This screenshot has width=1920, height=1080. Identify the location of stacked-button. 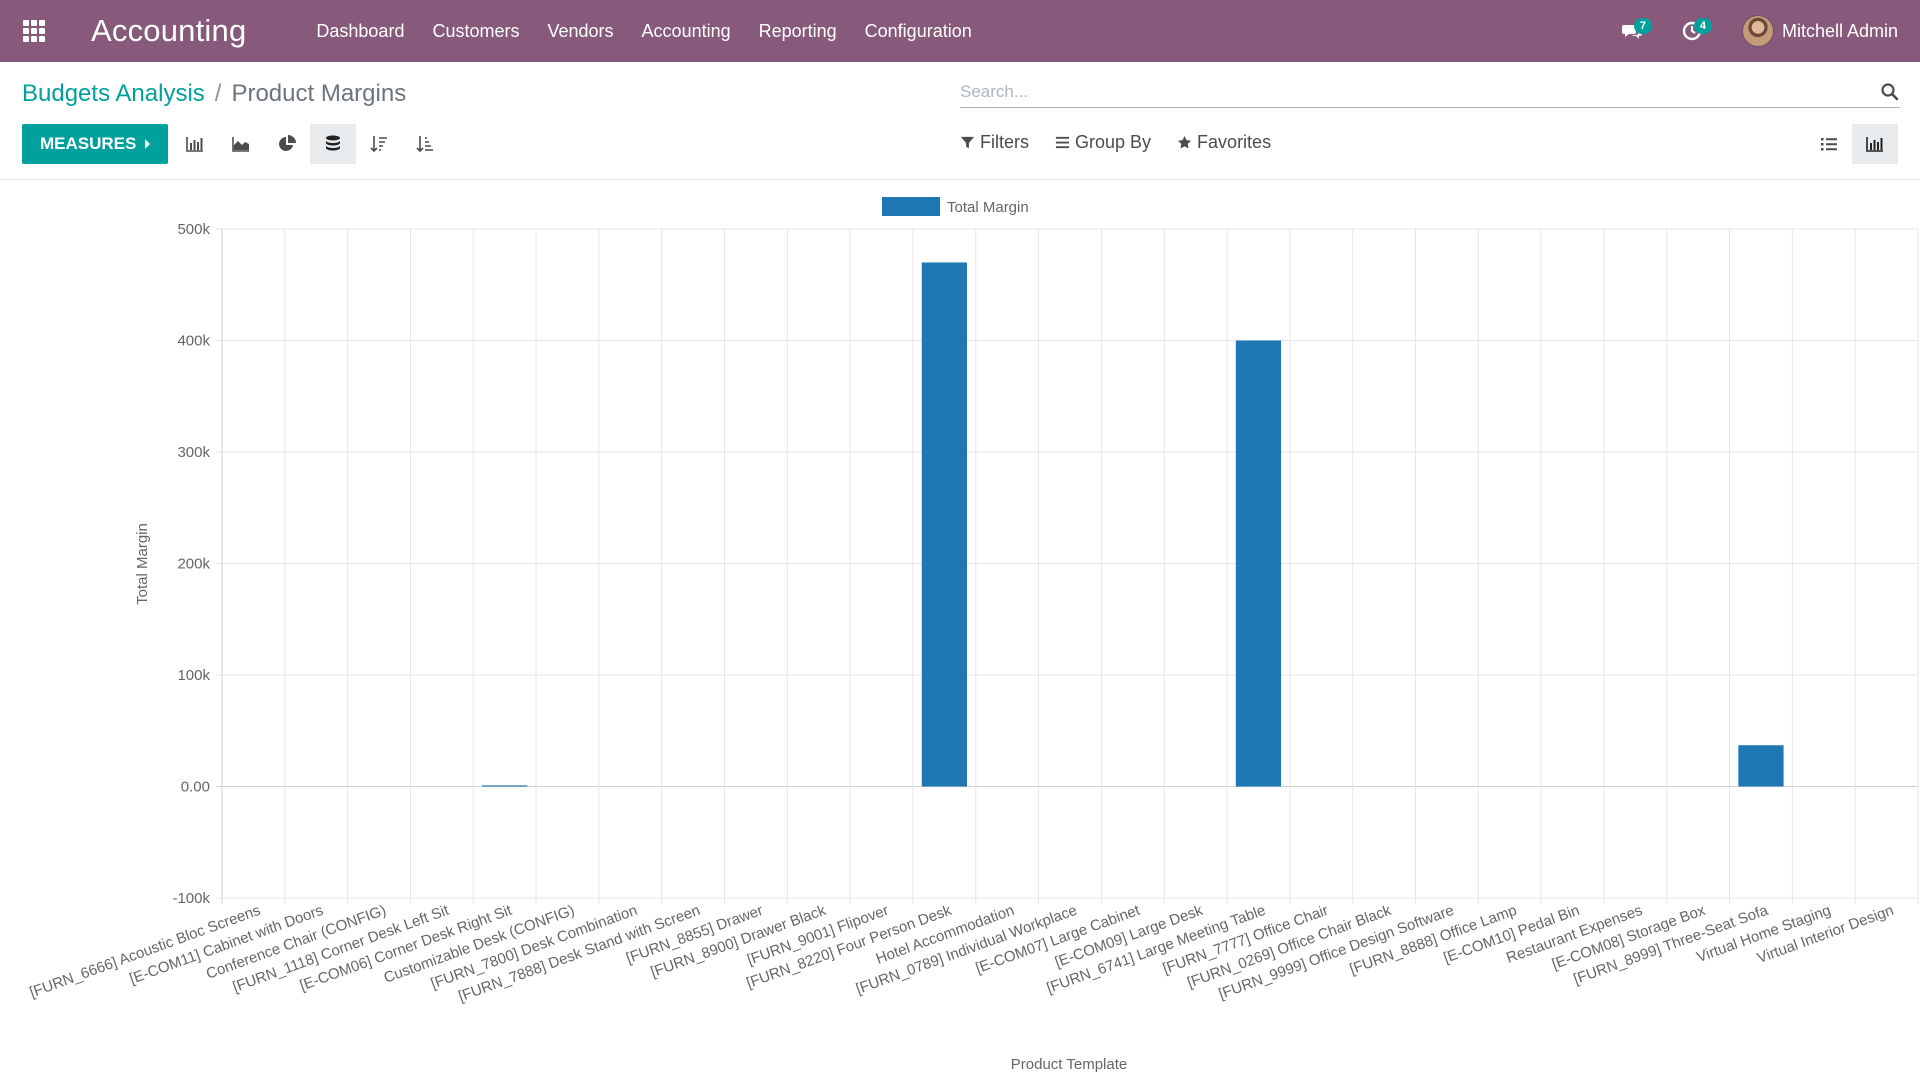
(333, 144).